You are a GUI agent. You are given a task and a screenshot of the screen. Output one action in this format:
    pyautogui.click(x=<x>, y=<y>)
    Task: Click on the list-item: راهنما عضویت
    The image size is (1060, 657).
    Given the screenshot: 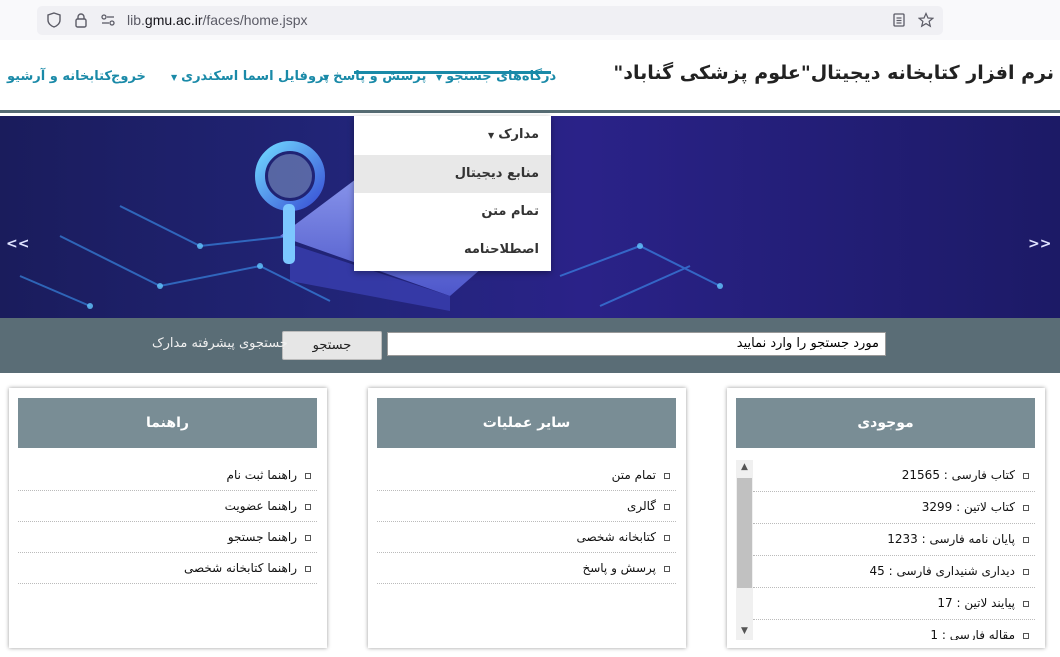 What is the action you would take?
    pyautogui.click(x=167, y=506)
    